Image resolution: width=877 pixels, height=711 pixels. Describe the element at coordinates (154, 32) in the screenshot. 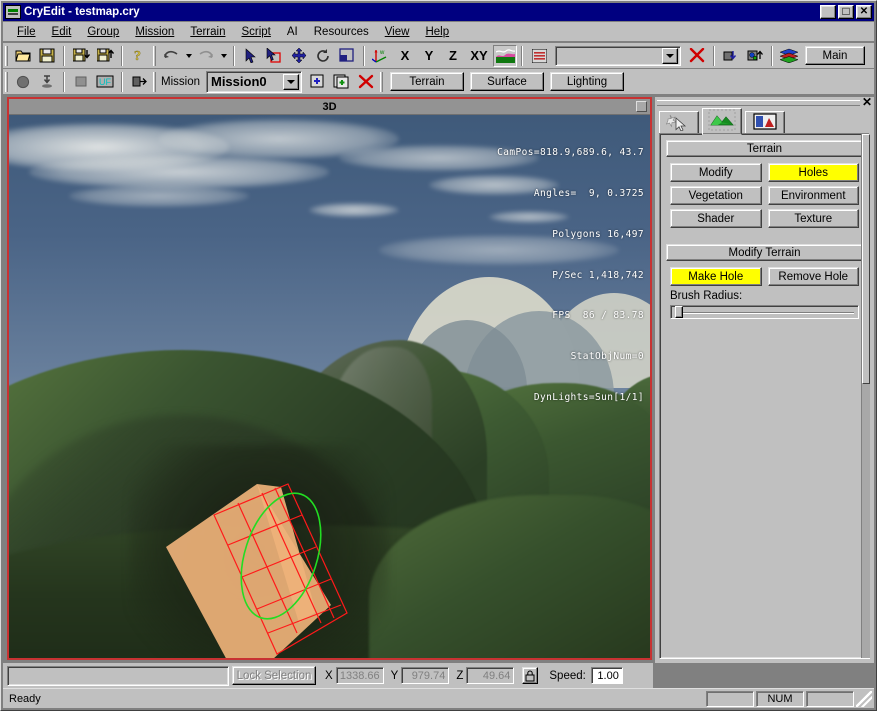

I see `menu-mission: Mission` at that location.